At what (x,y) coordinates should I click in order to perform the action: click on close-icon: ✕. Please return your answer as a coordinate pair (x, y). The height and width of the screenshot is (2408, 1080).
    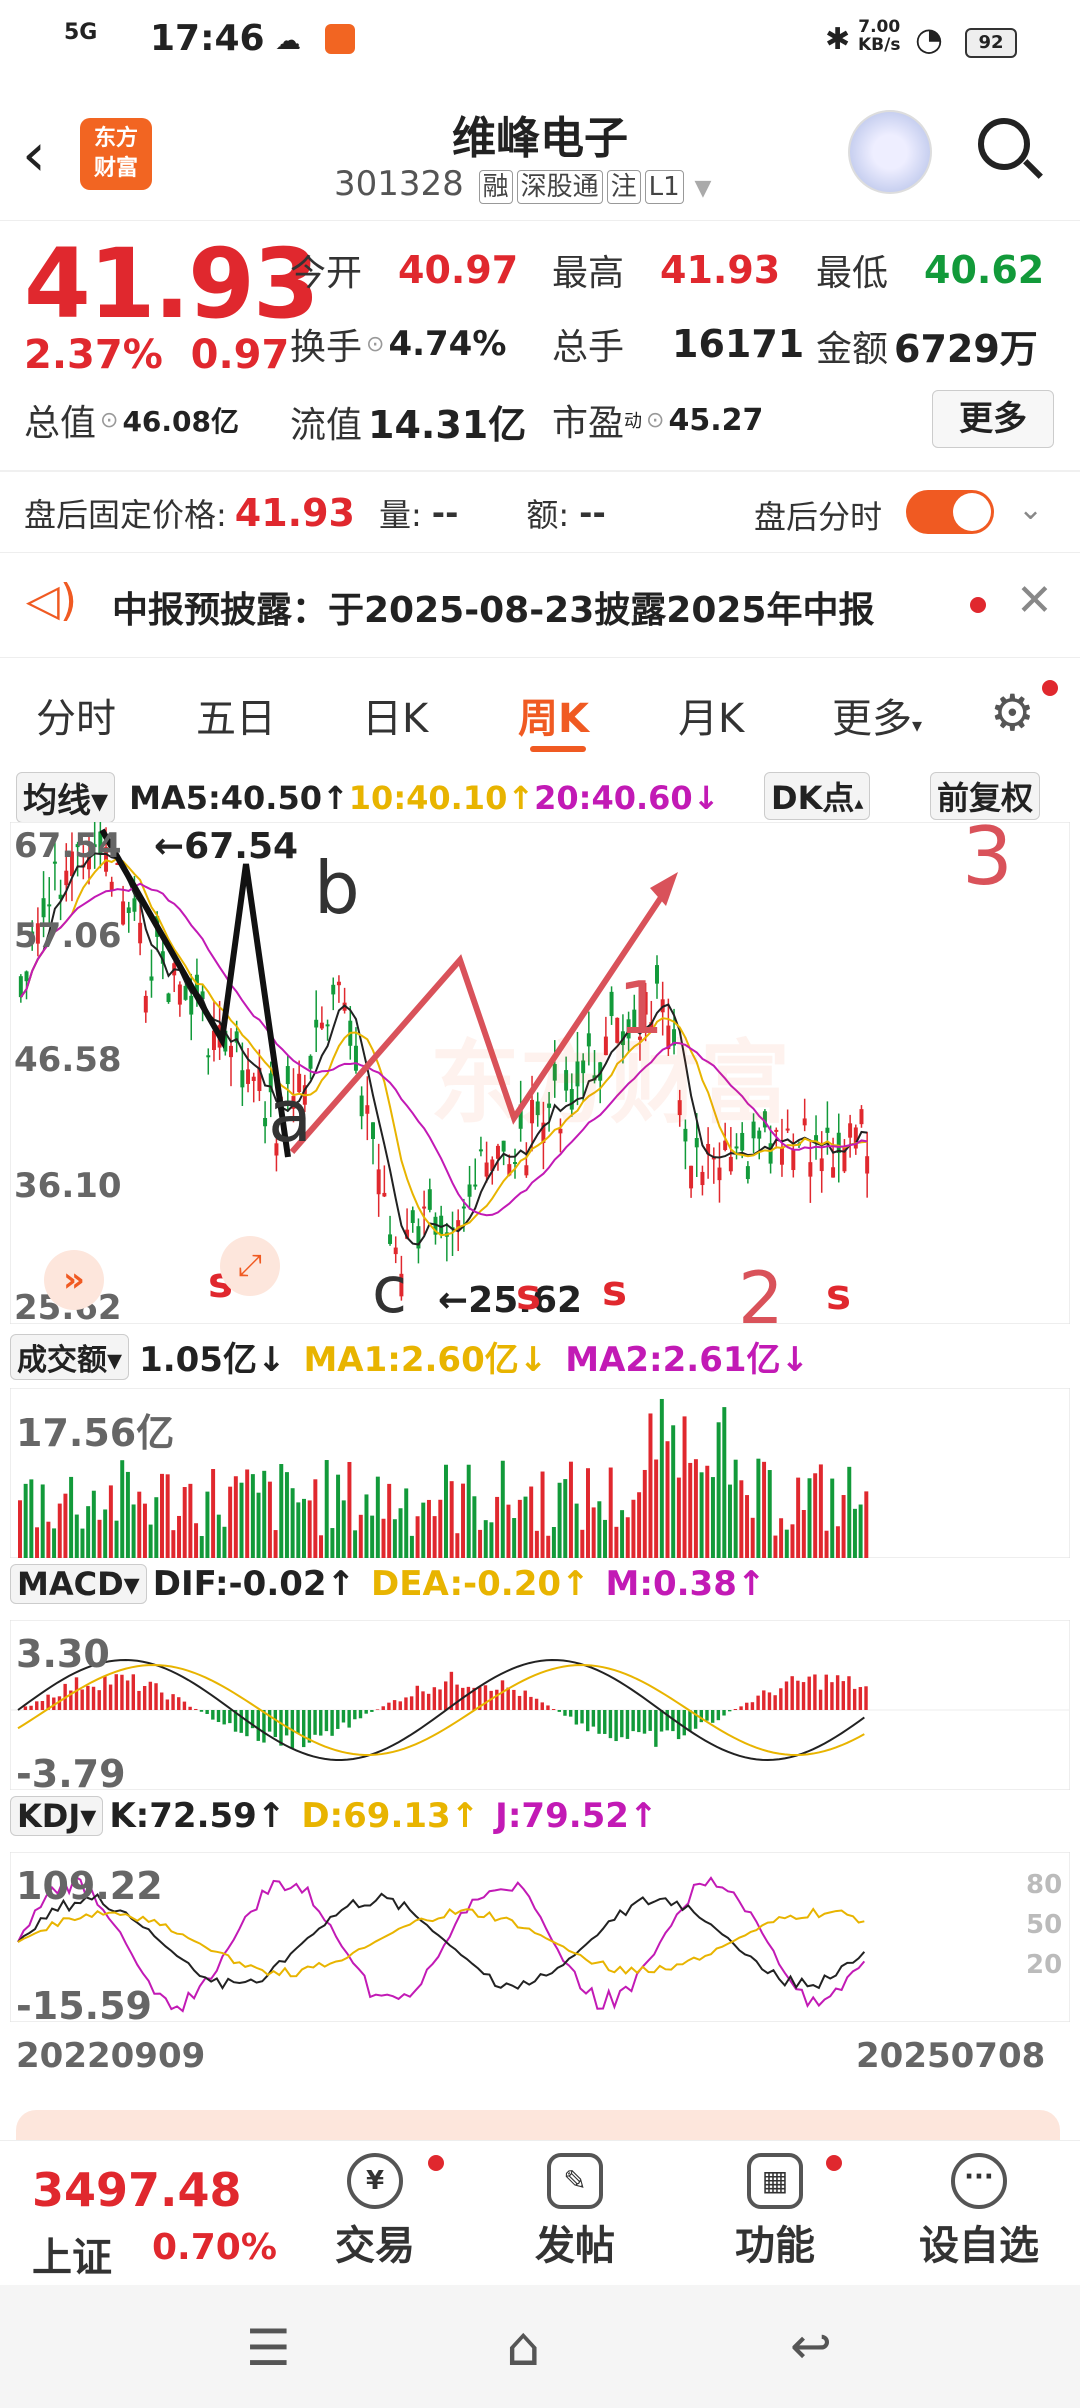
    Looking at the image, I should click on (1034, 600).